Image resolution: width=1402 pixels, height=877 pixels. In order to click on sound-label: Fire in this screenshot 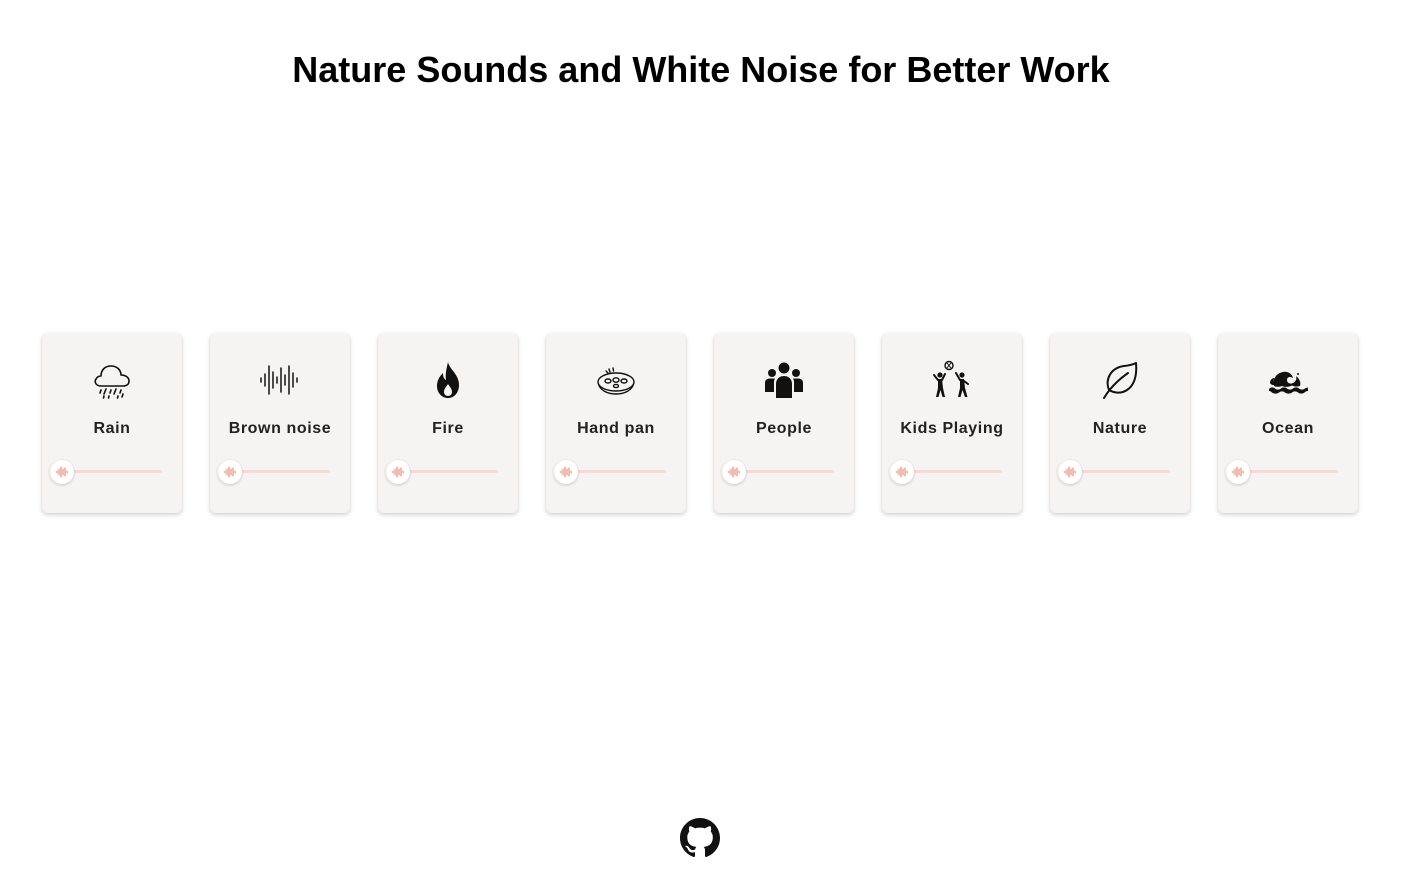, I will do `click(448, 428)`.